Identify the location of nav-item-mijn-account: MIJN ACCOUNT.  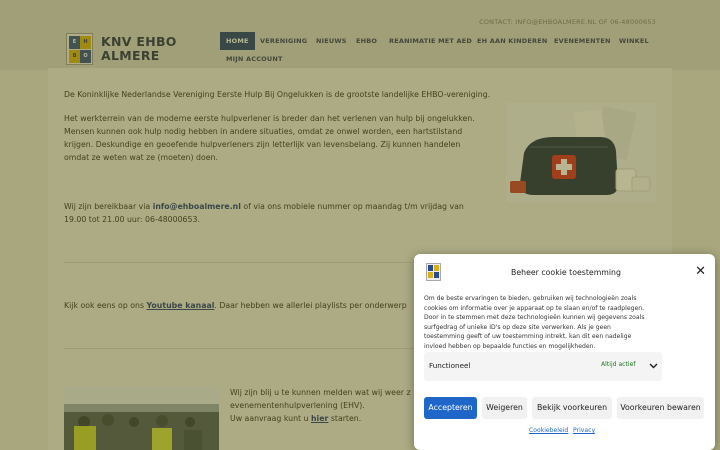
(254, 59).